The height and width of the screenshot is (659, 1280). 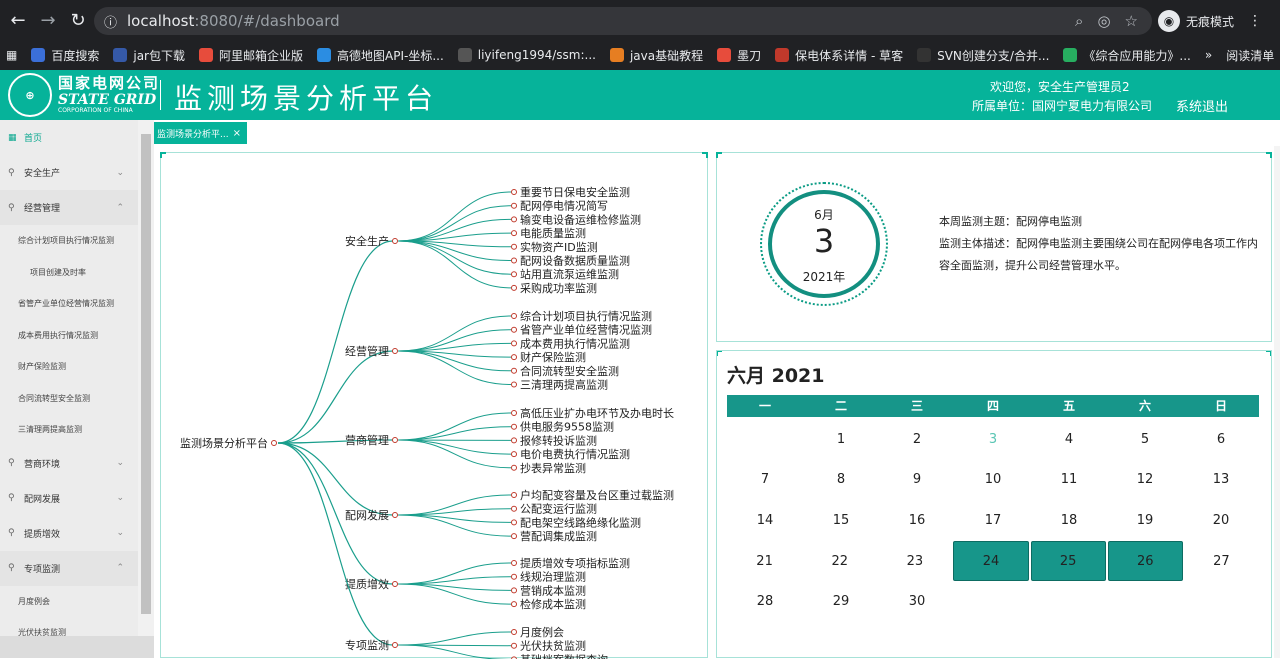 What do you see at coordinates (11, 55) in the screenshot?
I see `apps-icon: ▦` at bounding box center [11, 55].